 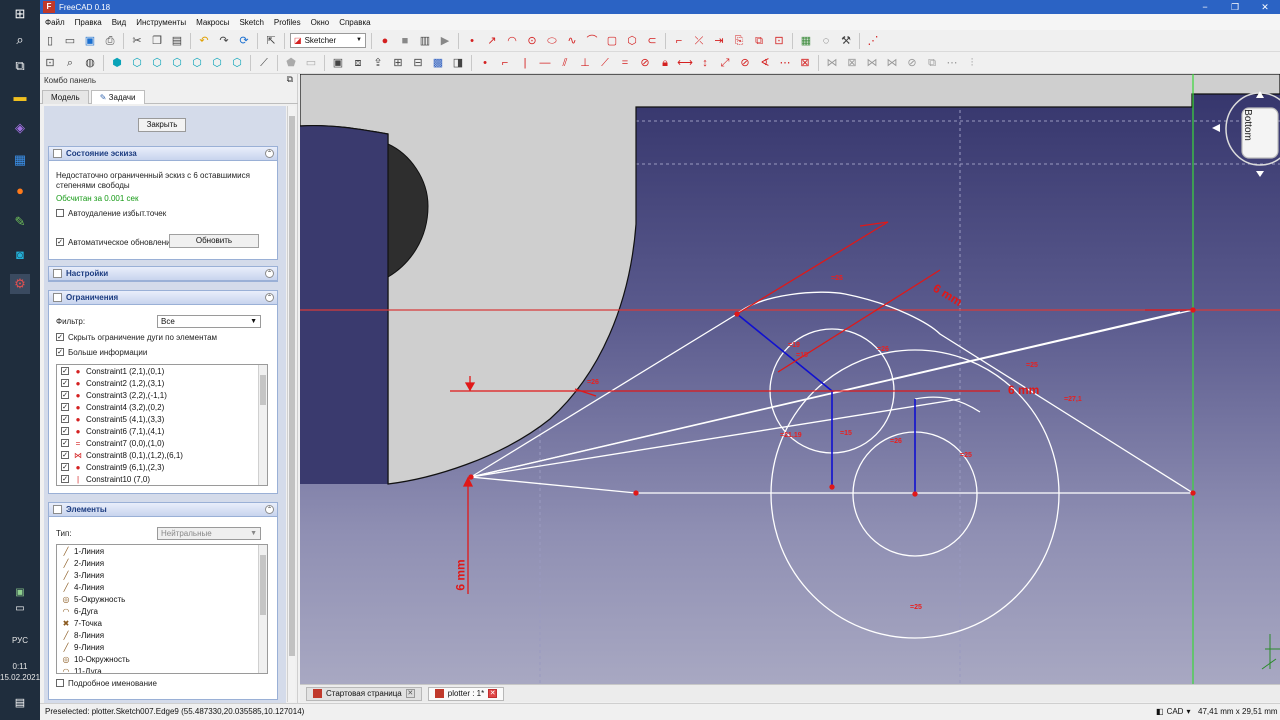 What do you see at coordinates (785, 63) in the screenshot?
I see `constrain-snell-icon: ⋯` at bounding box center [785, 63].